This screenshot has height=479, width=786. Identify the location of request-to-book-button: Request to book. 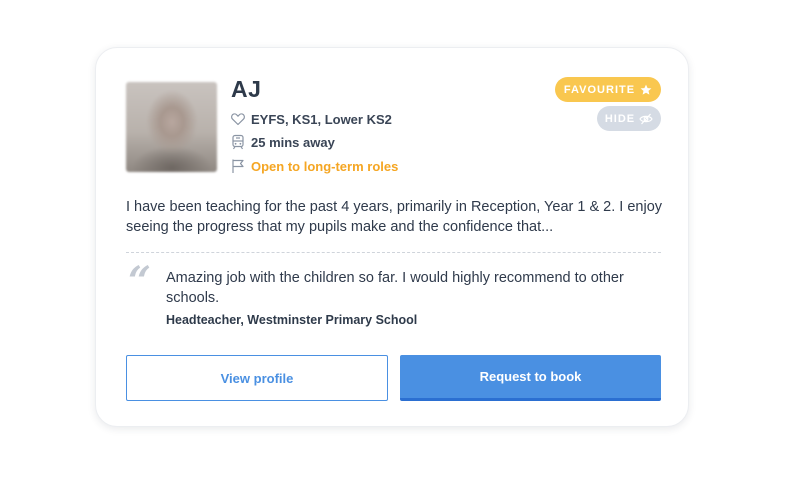
(530, 378).